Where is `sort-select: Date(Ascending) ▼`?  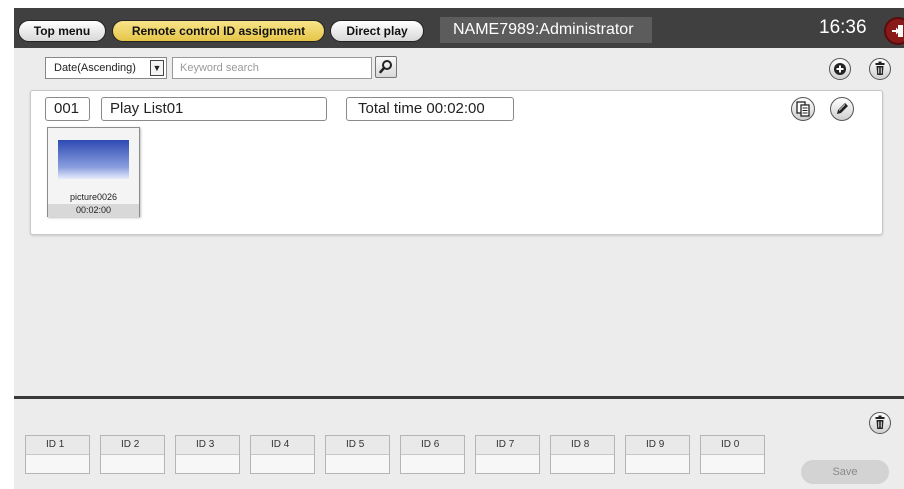 sort-select: Date(Ascending) ▼ is located at coordinates (106, 68).